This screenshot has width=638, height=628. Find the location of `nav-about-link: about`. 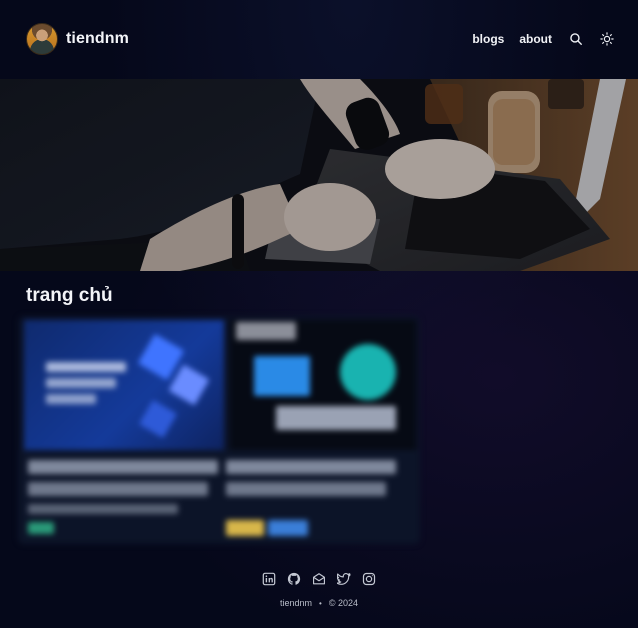

nav-about-link: about is located at coordinates (535, 39).